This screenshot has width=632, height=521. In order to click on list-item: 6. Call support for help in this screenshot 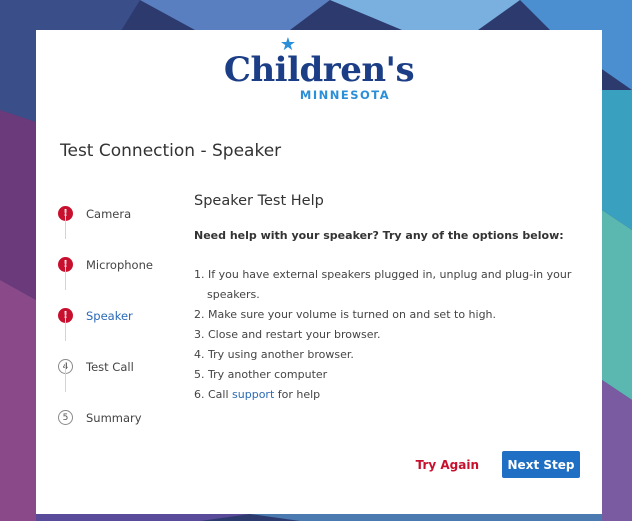, I will do `click(257, 394)`.